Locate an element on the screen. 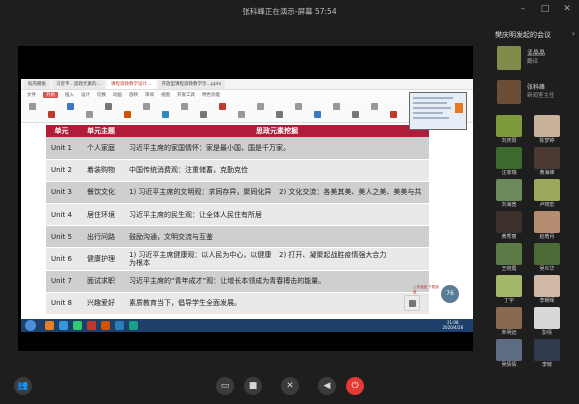 The width and height of the screenshot is (579, 404). unit-cell: Unit 3 is located at coordinates (61, 193).